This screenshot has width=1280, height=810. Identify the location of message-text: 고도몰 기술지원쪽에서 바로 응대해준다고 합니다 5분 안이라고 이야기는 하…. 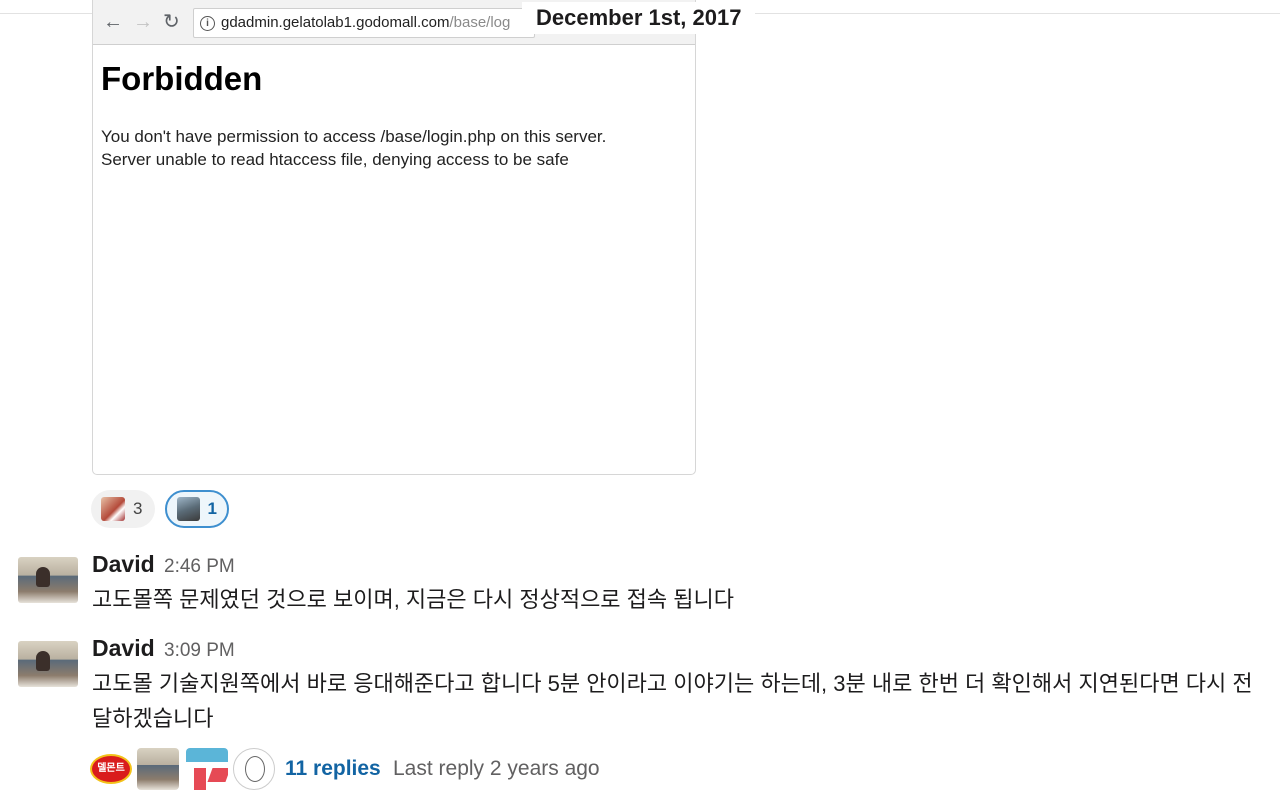
(672, 701).